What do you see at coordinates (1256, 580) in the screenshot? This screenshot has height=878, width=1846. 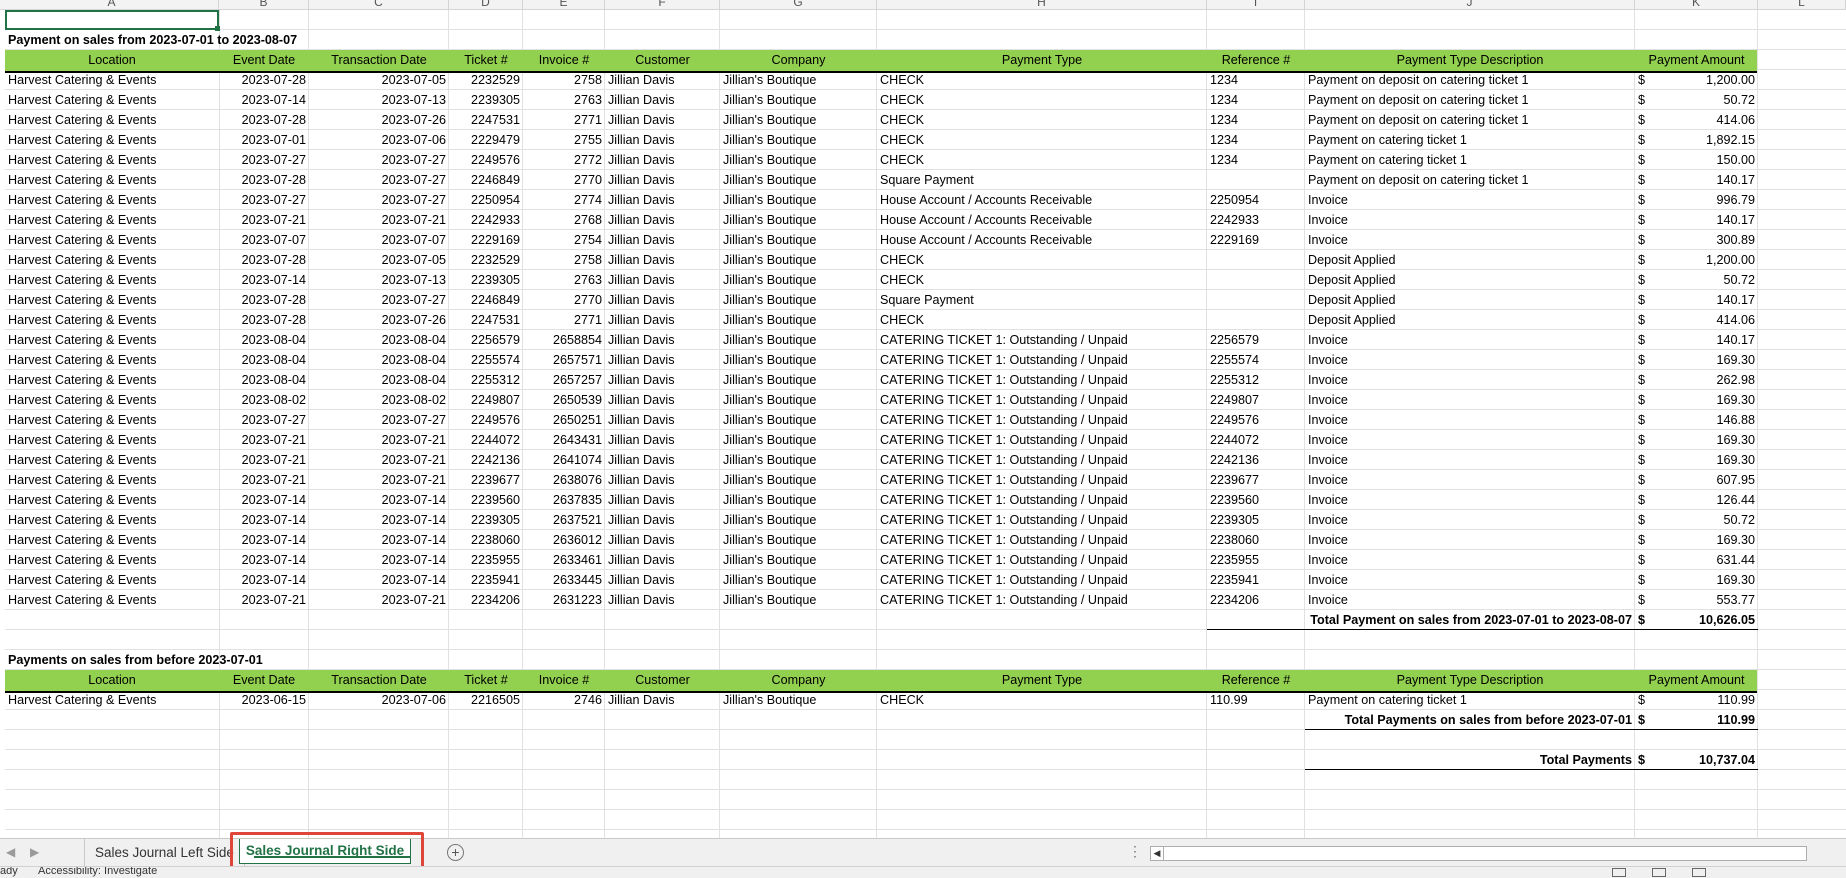 I see `table-cell: 2235941` at bounding box center [1256, 580].